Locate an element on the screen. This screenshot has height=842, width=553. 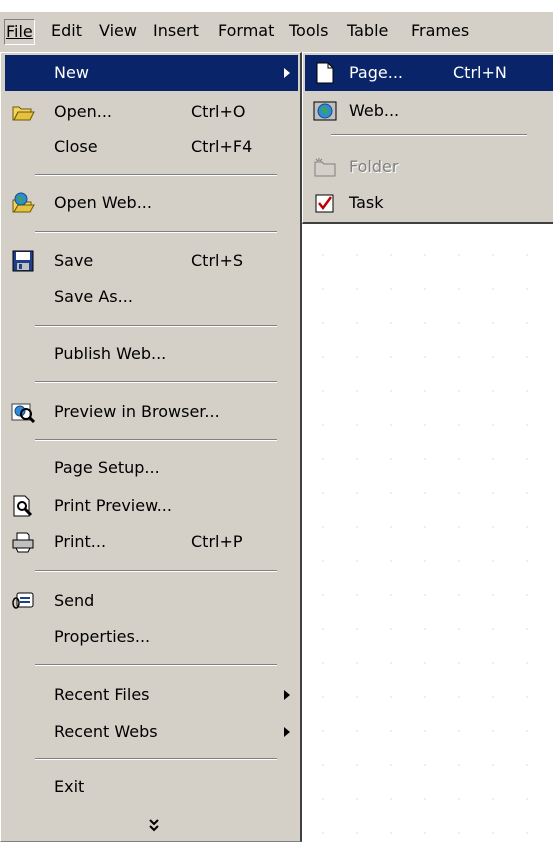
send-mail-icon is located at coordinates (23, 600).